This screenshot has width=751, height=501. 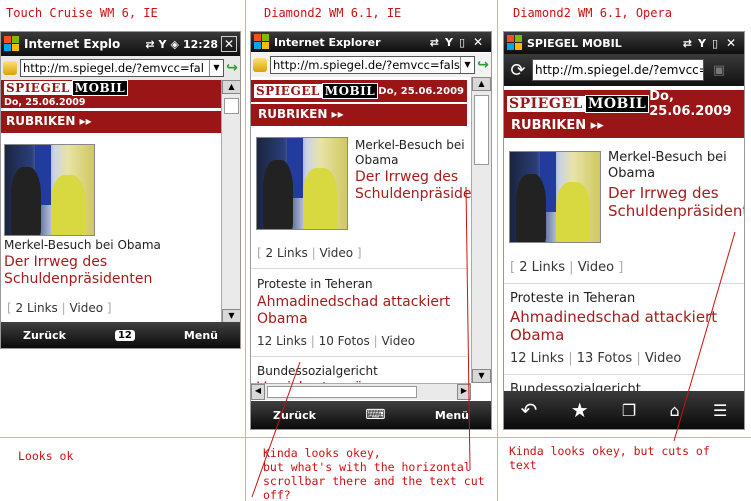 I want to click on address-bar: http://m.spiegel.de/?emvcc=fals ▼ ↪, so click(x=371, y=65).